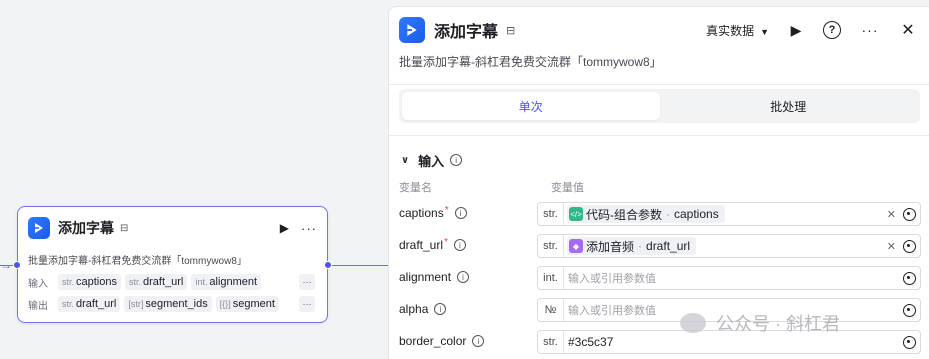 The width and height of the screenshot is (929, 359). What do you see at coordinates (421, 245) in the screenshot?
I see `param-name: draft_url` at bounding box center [421, 245].